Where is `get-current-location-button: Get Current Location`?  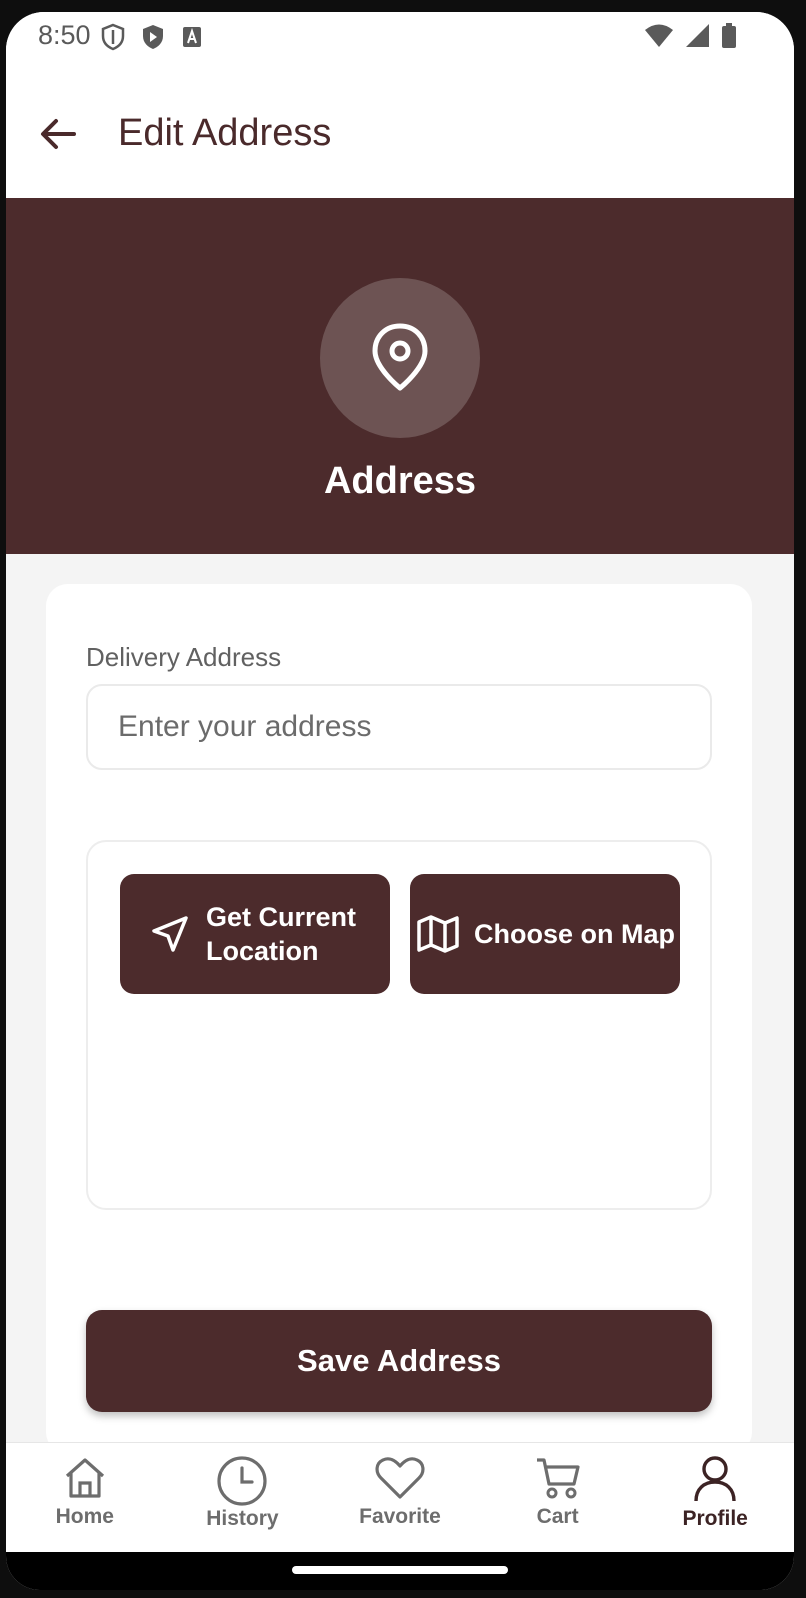 get-current-location-button: Get Current Location is located at coordinates (255, 934).